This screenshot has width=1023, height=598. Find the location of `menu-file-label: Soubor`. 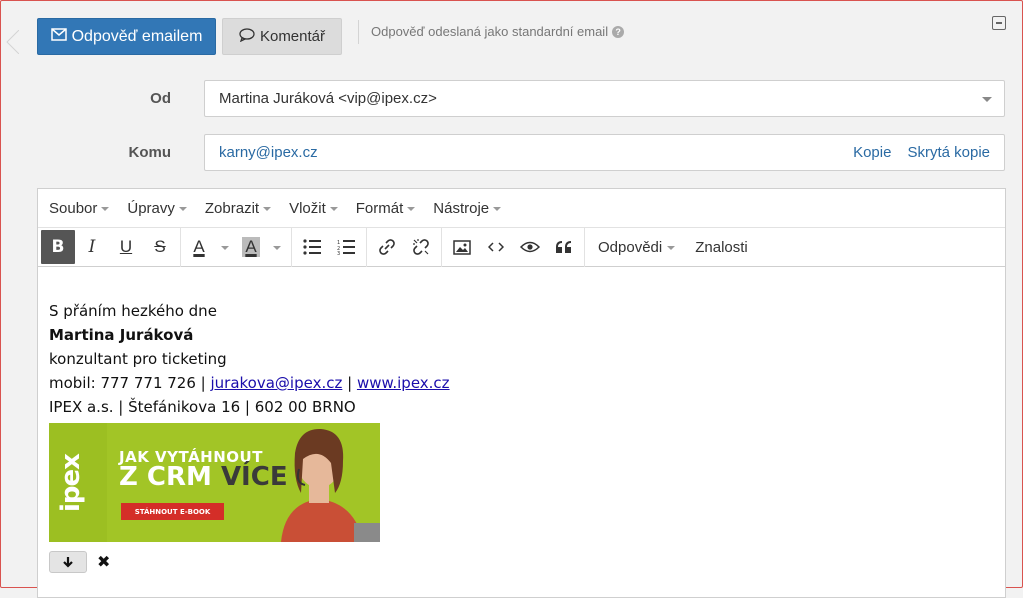

menu-file-label: Soubor is located at coordinates (73, 208).